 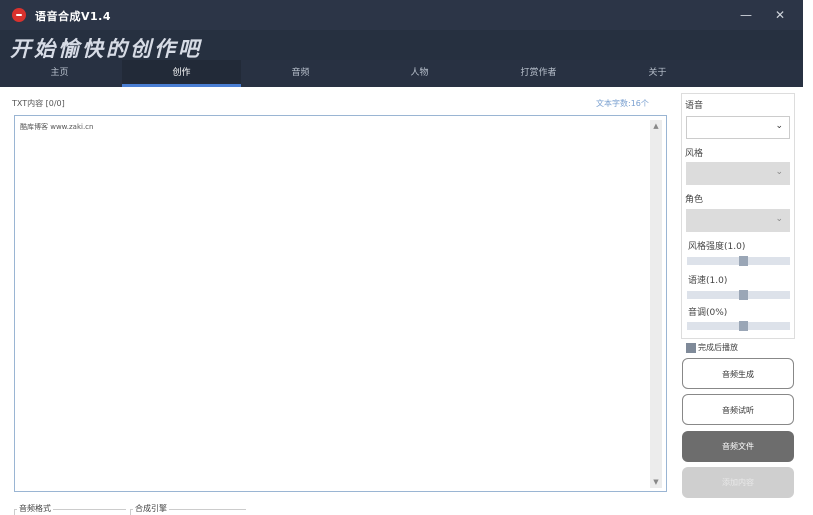 What do you see at coordinates (718, 347) in the screenshot?
I see `auto-play-label: 完成后播放` at bounding box center [718, 347].